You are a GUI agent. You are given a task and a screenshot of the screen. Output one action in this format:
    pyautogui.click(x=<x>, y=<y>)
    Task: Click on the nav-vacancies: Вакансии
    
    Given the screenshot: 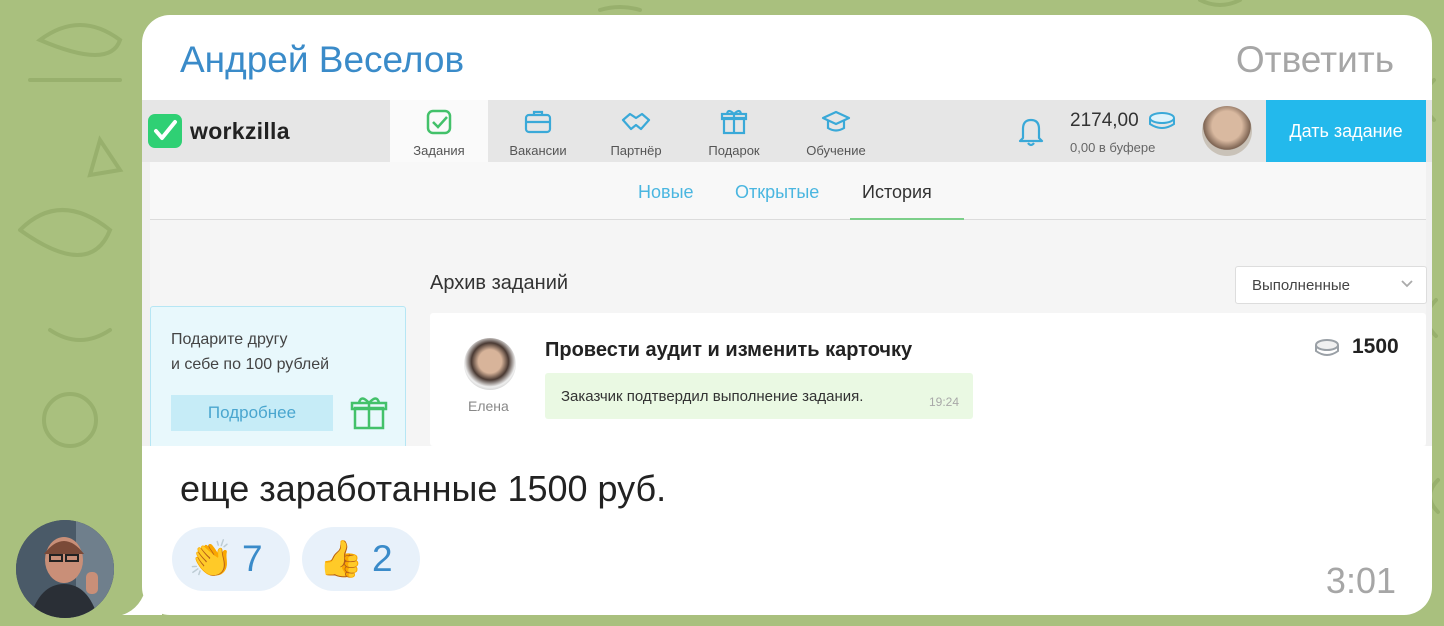 What is the action you would take?
    pyautogui.click(x=538, y=131)
    